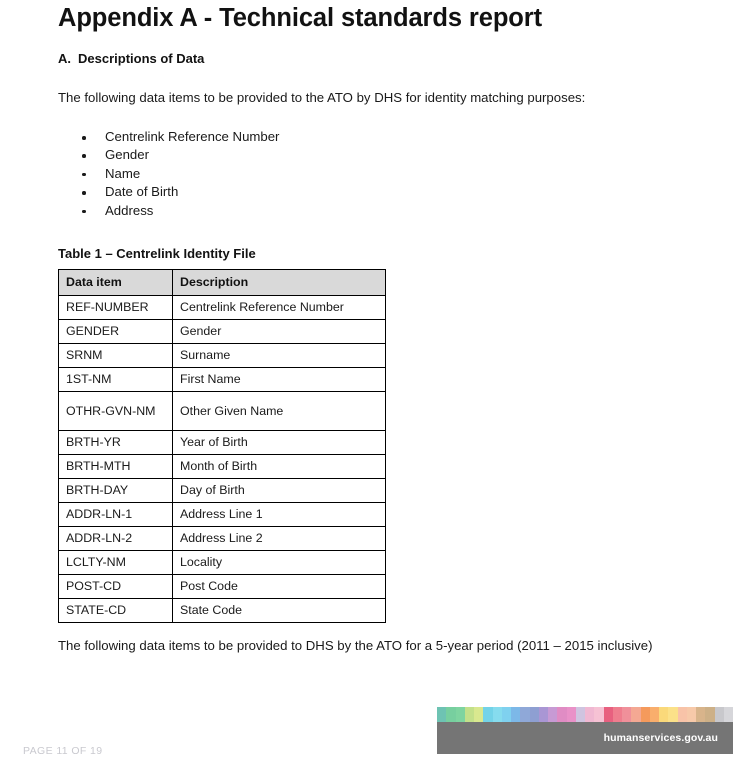 Image resolution: width=752 pixels, height=776 pixels. Describe the element at coordinates (585, 738) in the screenshot. I see `brand-url-bar: humanservices.gov.au` at that location.